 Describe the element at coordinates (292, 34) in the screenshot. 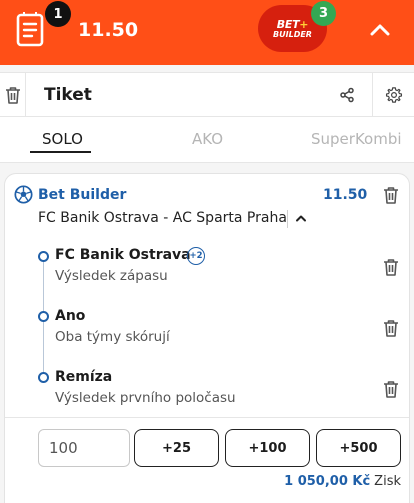

I see `bet-builder-logo-line2: BUILDER` at that location.